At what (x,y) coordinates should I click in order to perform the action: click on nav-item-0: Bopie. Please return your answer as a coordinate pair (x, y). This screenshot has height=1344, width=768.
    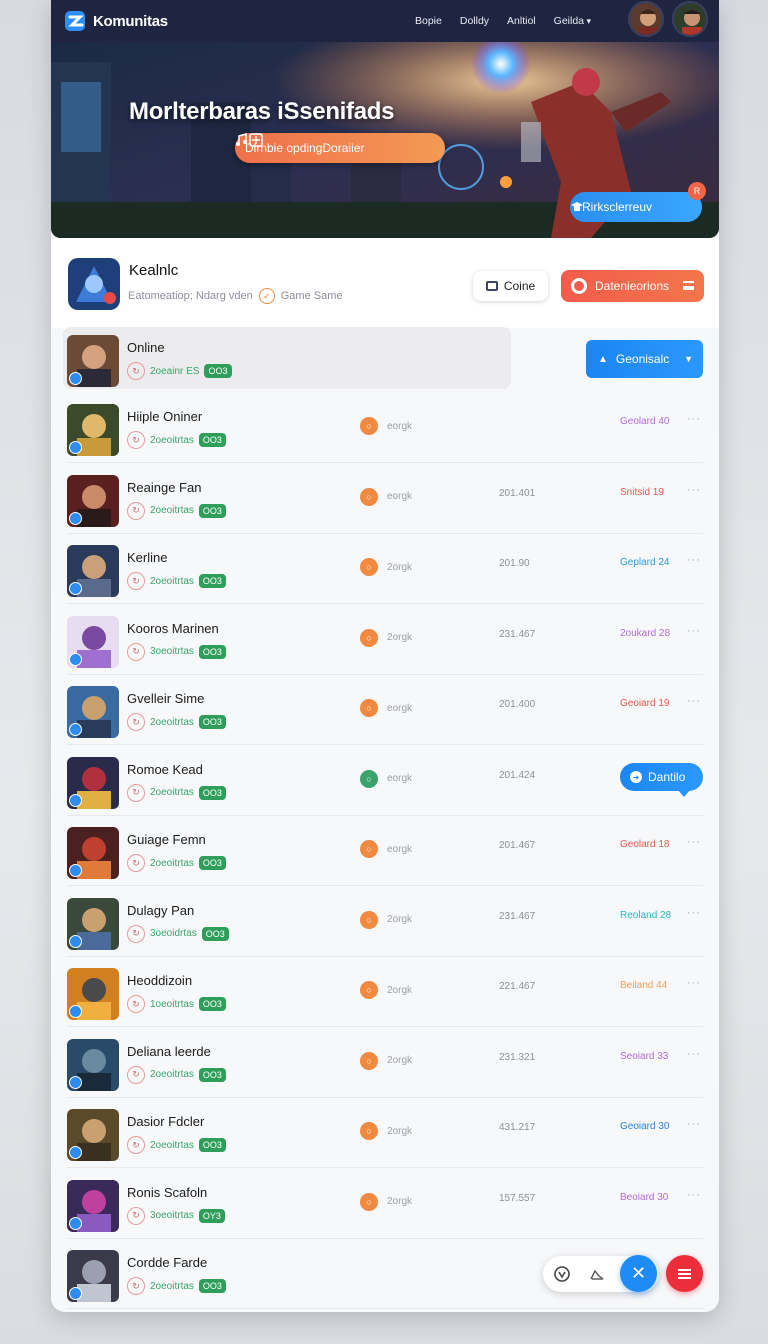
    Looking at the image, I should click on (428, 21).